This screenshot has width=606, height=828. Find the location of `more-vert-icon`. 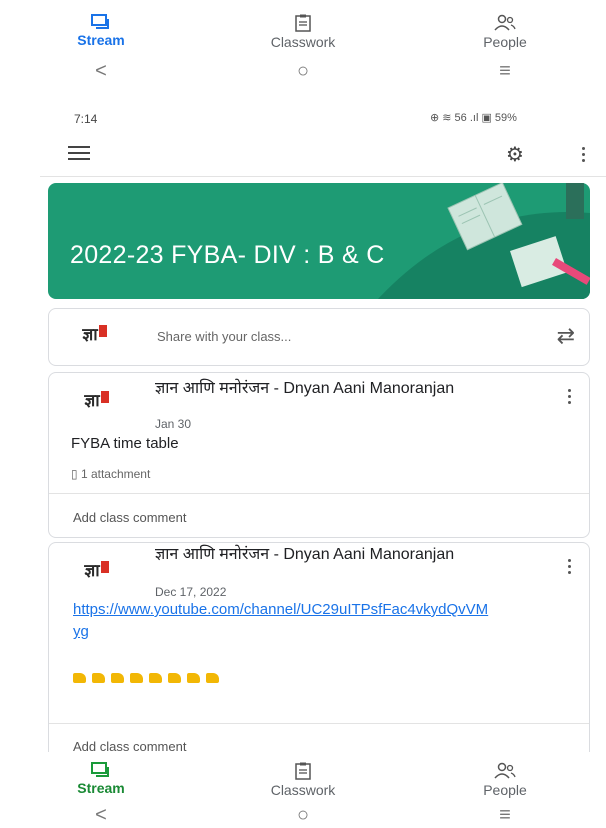

more-vert-icon is located at coordinates (583, 156).